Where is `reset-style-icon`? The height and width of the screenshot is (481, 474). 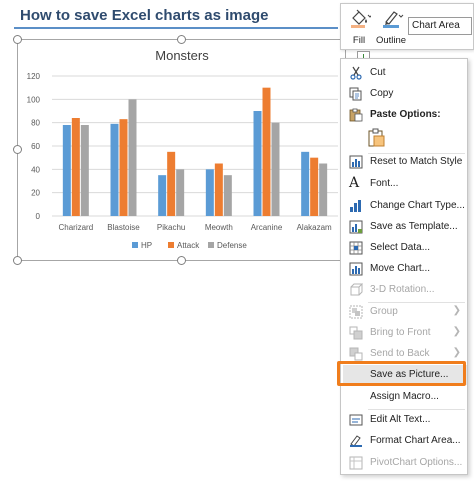 reset-style-icon is located at coordinates (356, 162).